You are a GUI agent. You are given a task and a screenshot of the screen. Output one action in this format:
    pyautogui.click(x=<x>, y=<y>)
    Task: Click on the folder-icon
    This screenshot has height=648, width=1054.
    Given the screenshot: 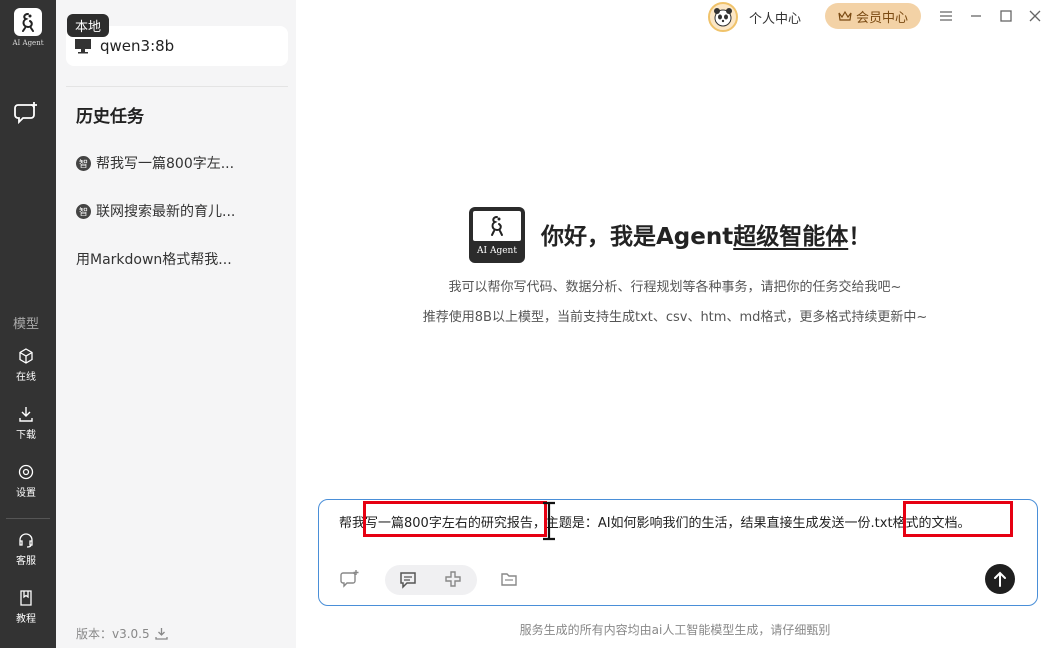 What is the action you would take?
    pyautogui.click(x=509, y=579)
    